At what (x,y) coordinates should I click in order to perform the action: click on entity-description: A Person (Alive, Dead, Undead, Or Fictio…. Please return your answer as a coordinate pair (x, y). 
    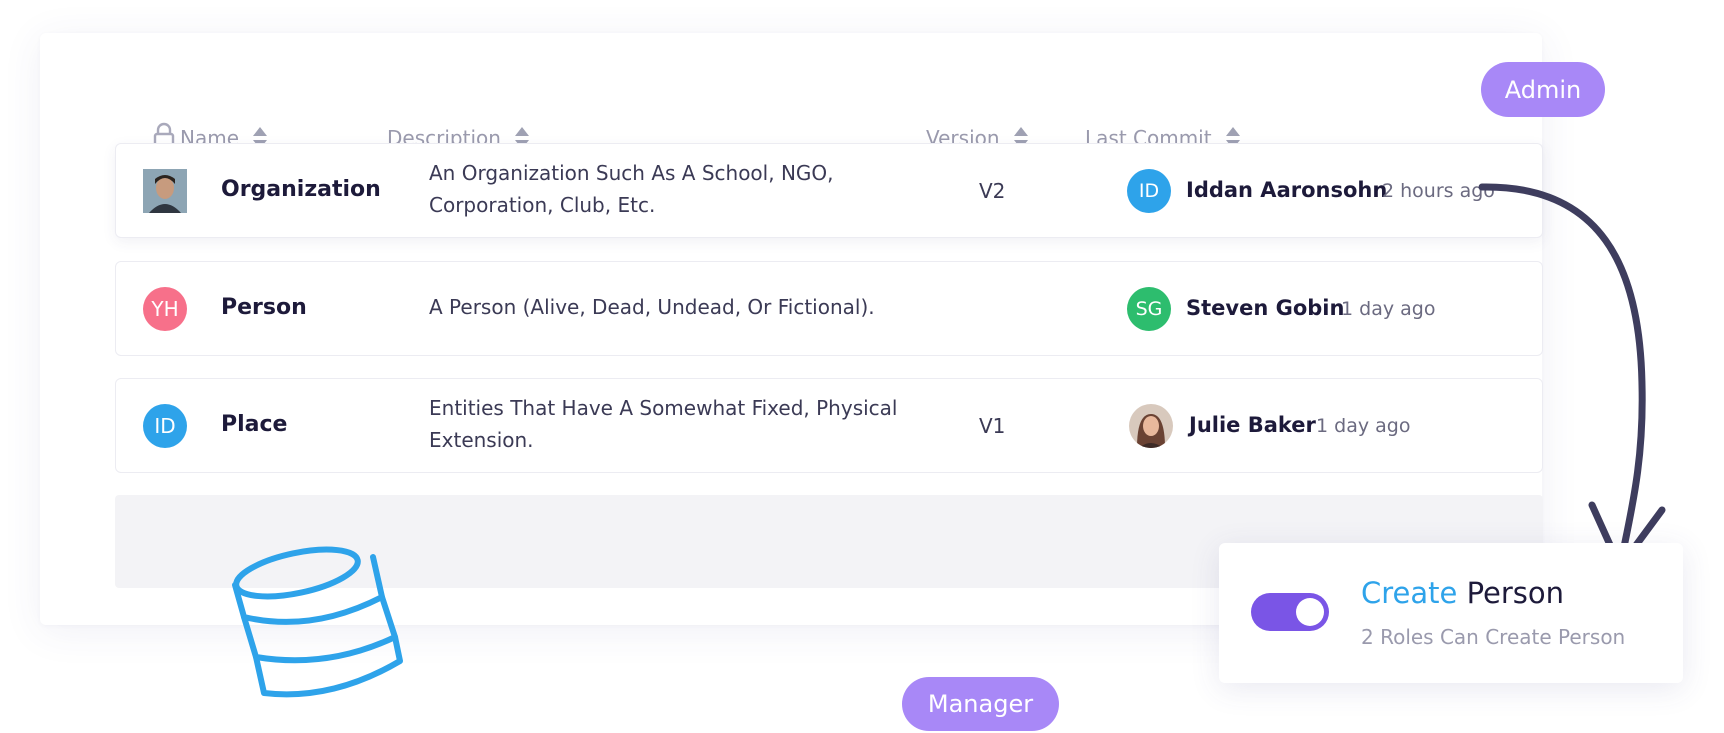
    Looking at the image, I should click on (652, 307).